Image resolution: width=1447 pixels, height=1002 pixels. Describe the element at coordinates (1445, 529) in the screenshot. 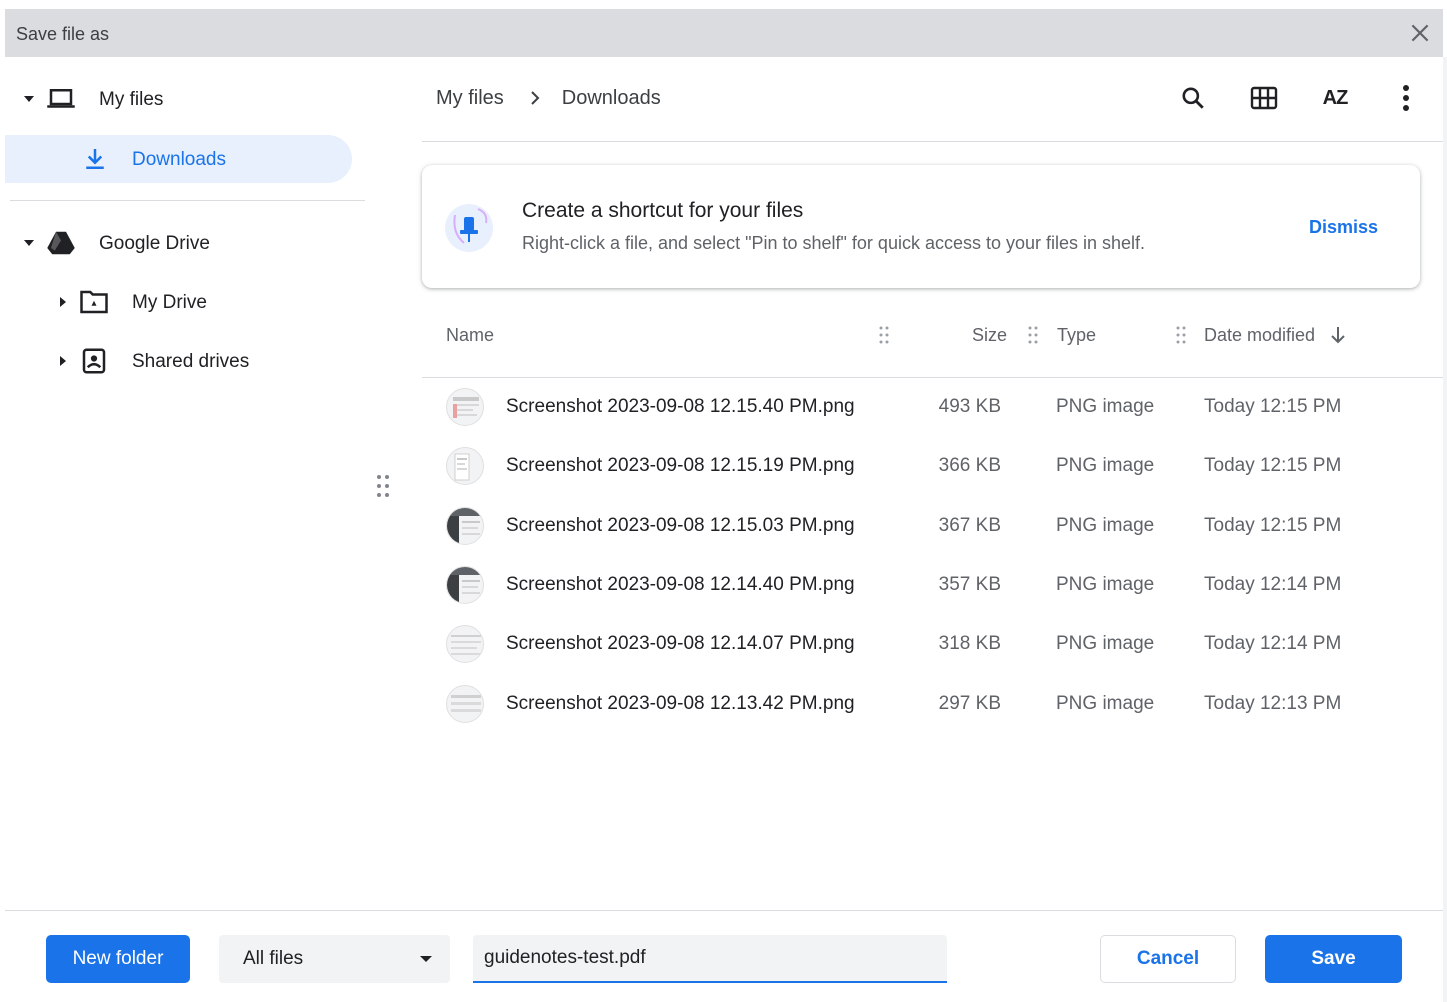

I see `window-edge` at that location.